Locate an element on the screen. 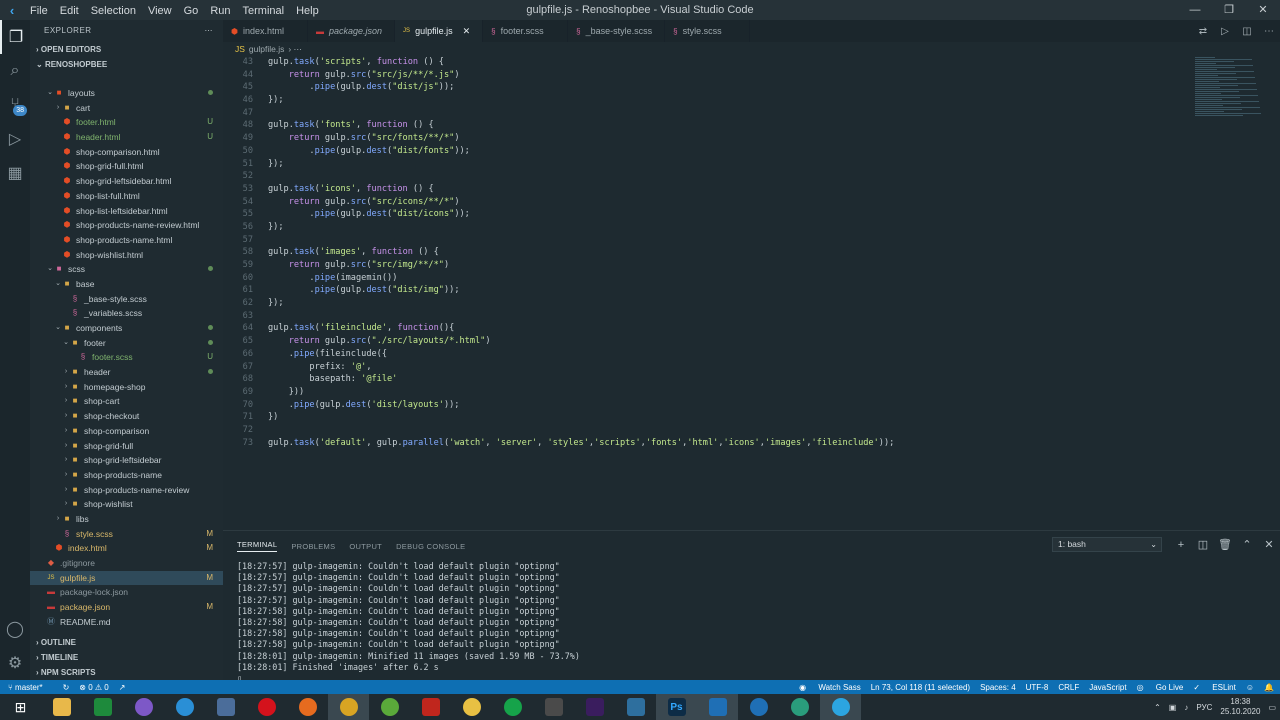 The width and height of the screenshot is (1280, 720). app-icon is located at coordinates (225, 707).